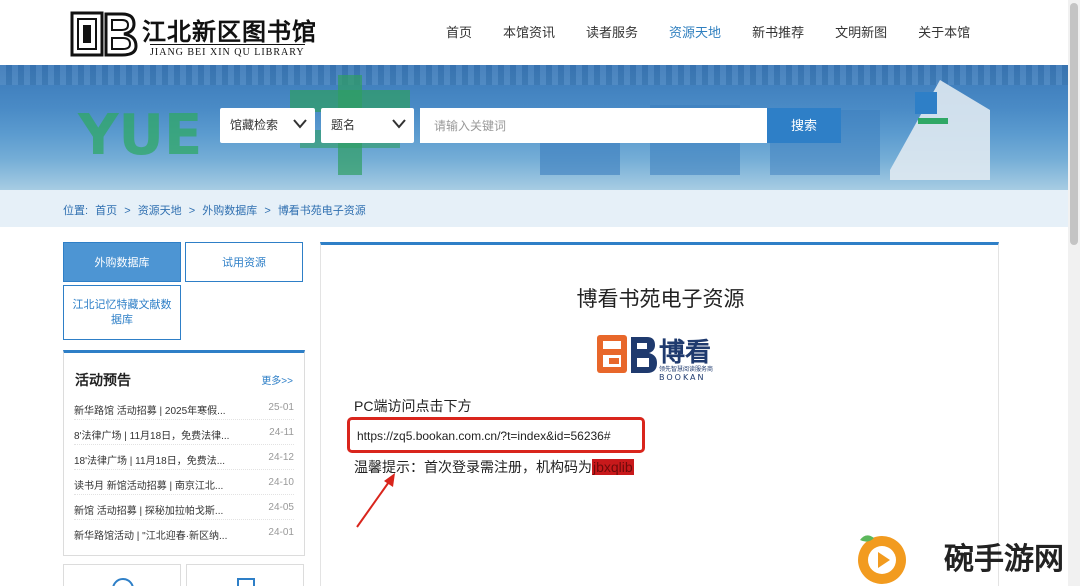 The width and height of the screenshot is (1080, 586). Describe the element at coordinates (1004, 559) in the screenshot. I see `watermark-text: 碗手游网` at that location.